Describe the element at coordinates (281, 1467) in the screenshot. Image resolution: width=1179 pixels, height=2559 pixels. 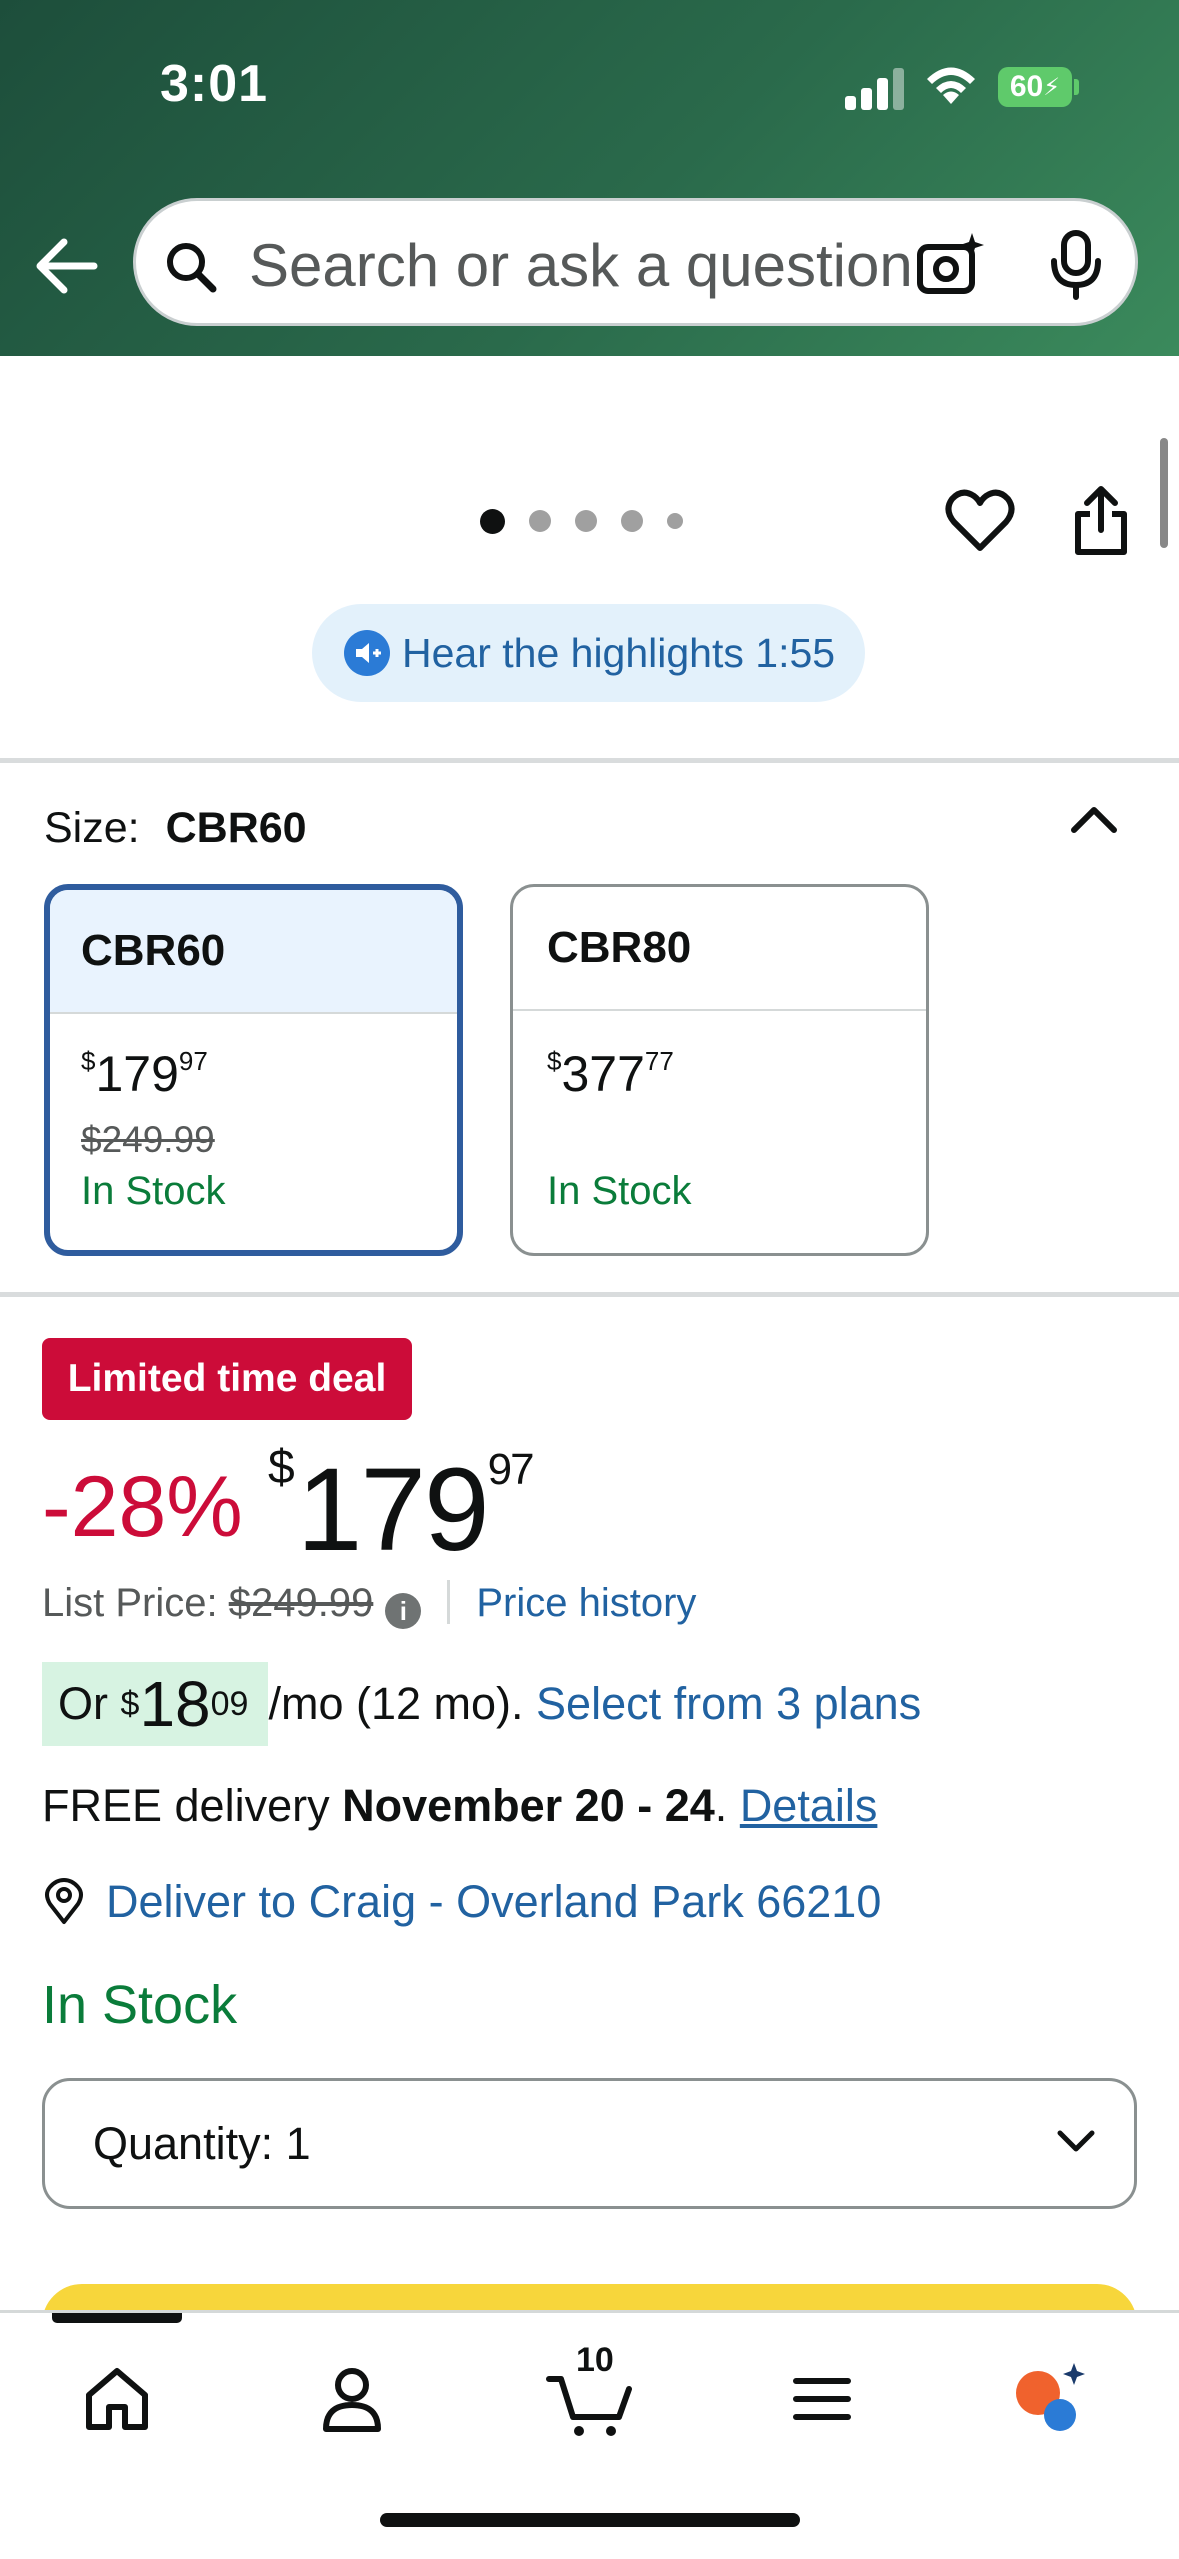
I see `price-currency: $` at that location.